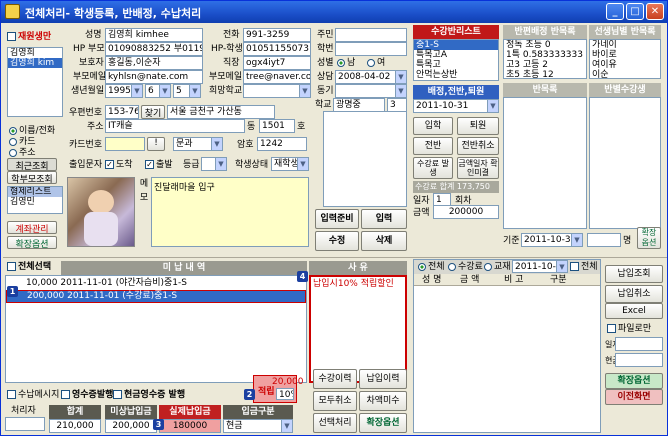 The width and height of the screenshot is (668, 436). I want to click on list-item: 고3 고등 2, so click(545, 65).